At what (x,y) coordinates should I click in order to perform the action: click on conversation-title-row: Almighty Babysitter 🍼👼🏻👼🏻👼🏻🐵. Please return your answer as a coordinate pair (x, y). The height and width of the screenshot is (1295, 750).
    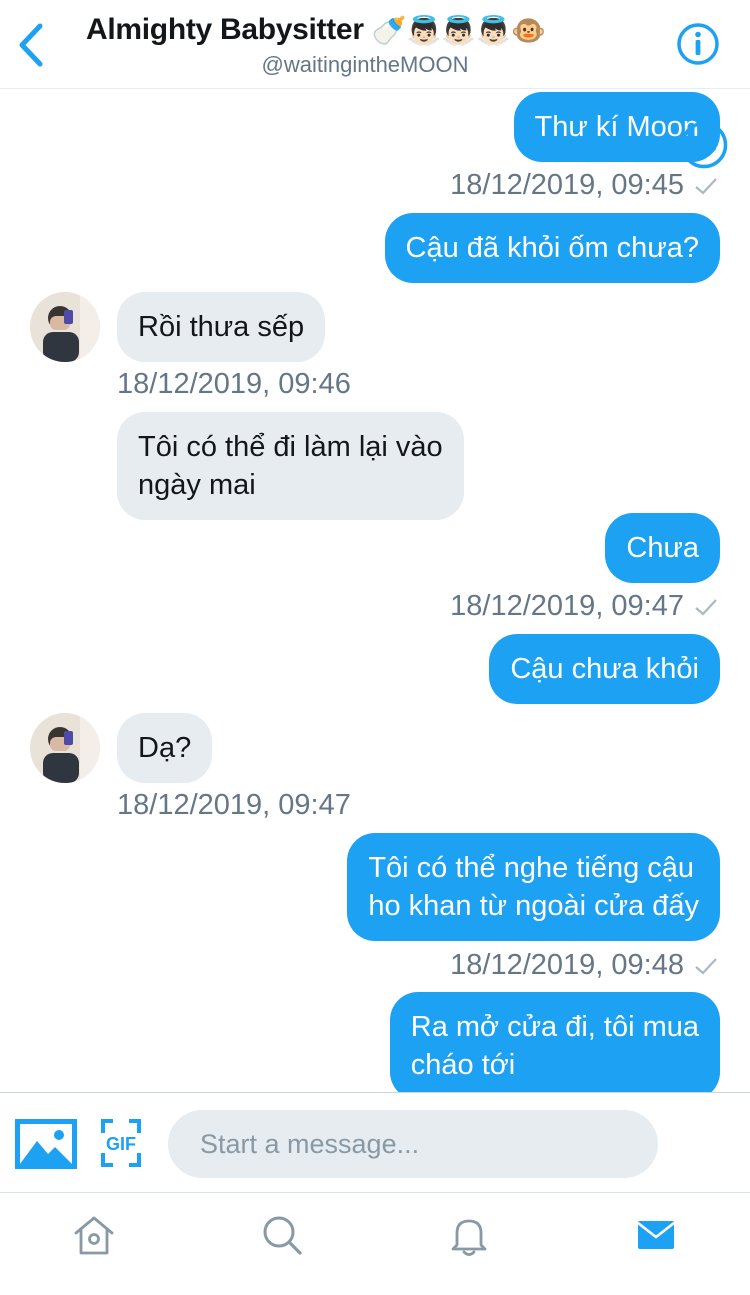
    Looking at the image, I should click on (316, 30).